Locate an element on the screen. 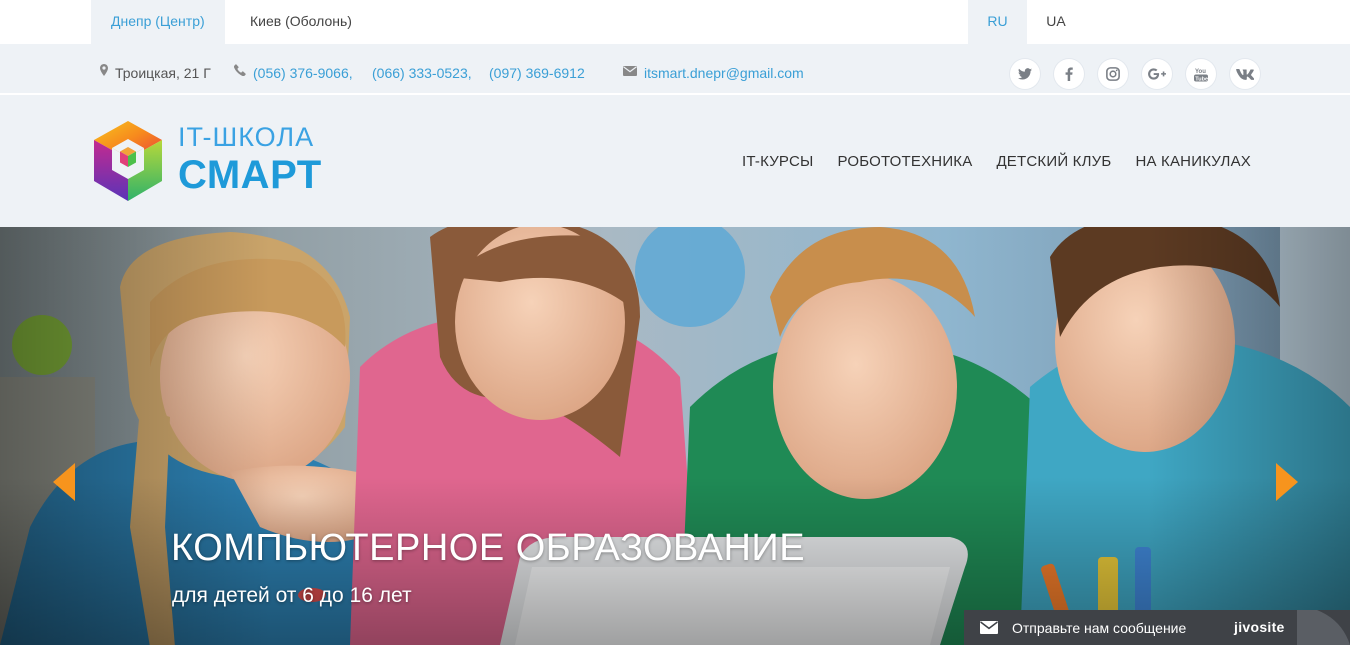 The image size is (1350, 645). phone-2: (066) 333-0523, is located at coordinates (422, 73).